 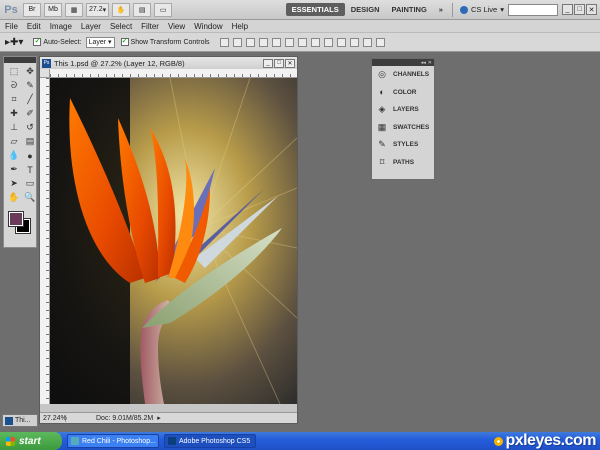 I want to click on help-search-input, so click(x=533, y=9).